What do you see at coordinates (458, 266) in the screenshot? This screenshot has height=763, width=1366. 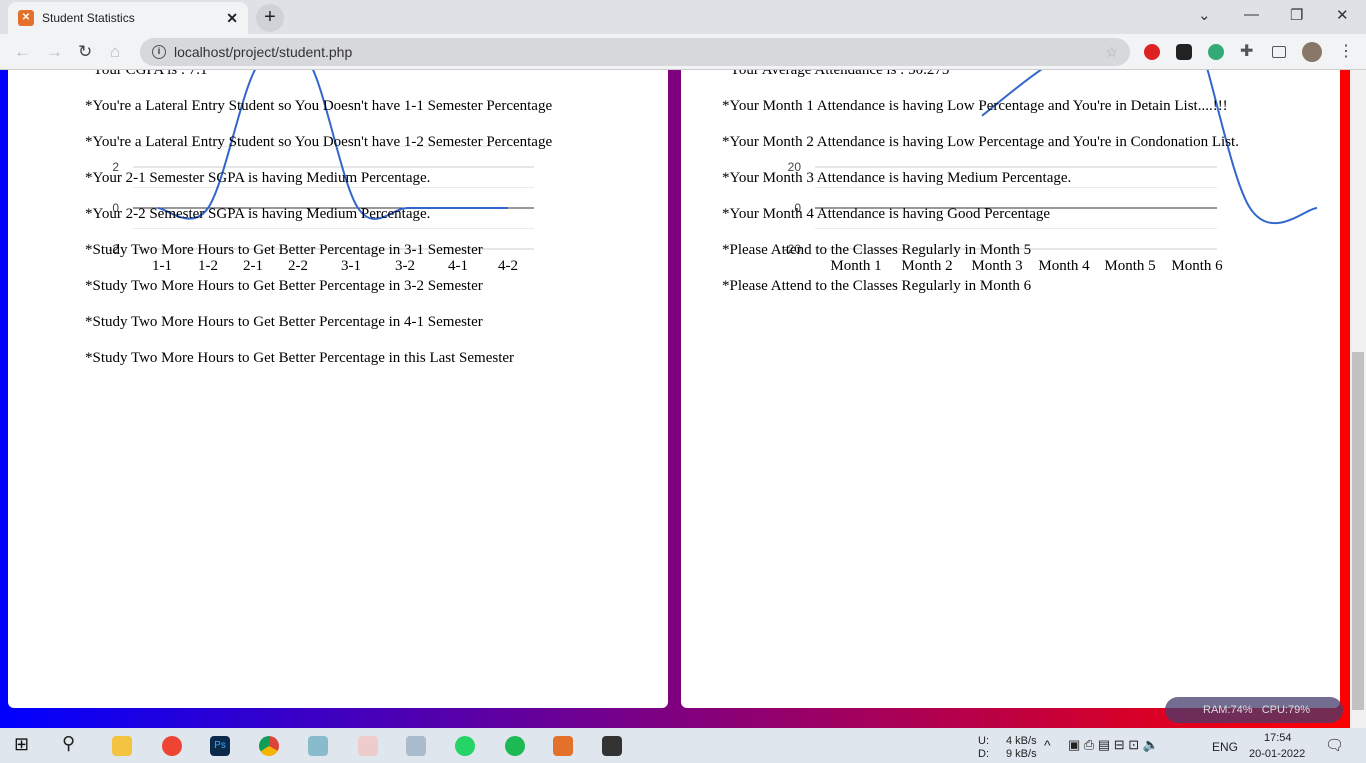 I see `x-tick-label: 4-1` at bounding box center [458, 266].